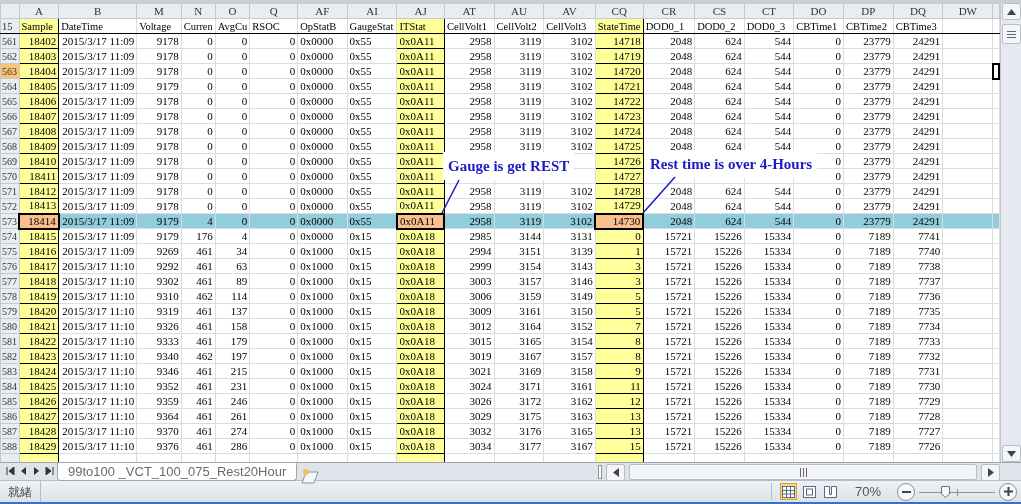 The width and height of the screenshot is (1021, 504). Describe the element at coordinates (97, 11) in the screenshot. I see `column-letter: B` at that location.